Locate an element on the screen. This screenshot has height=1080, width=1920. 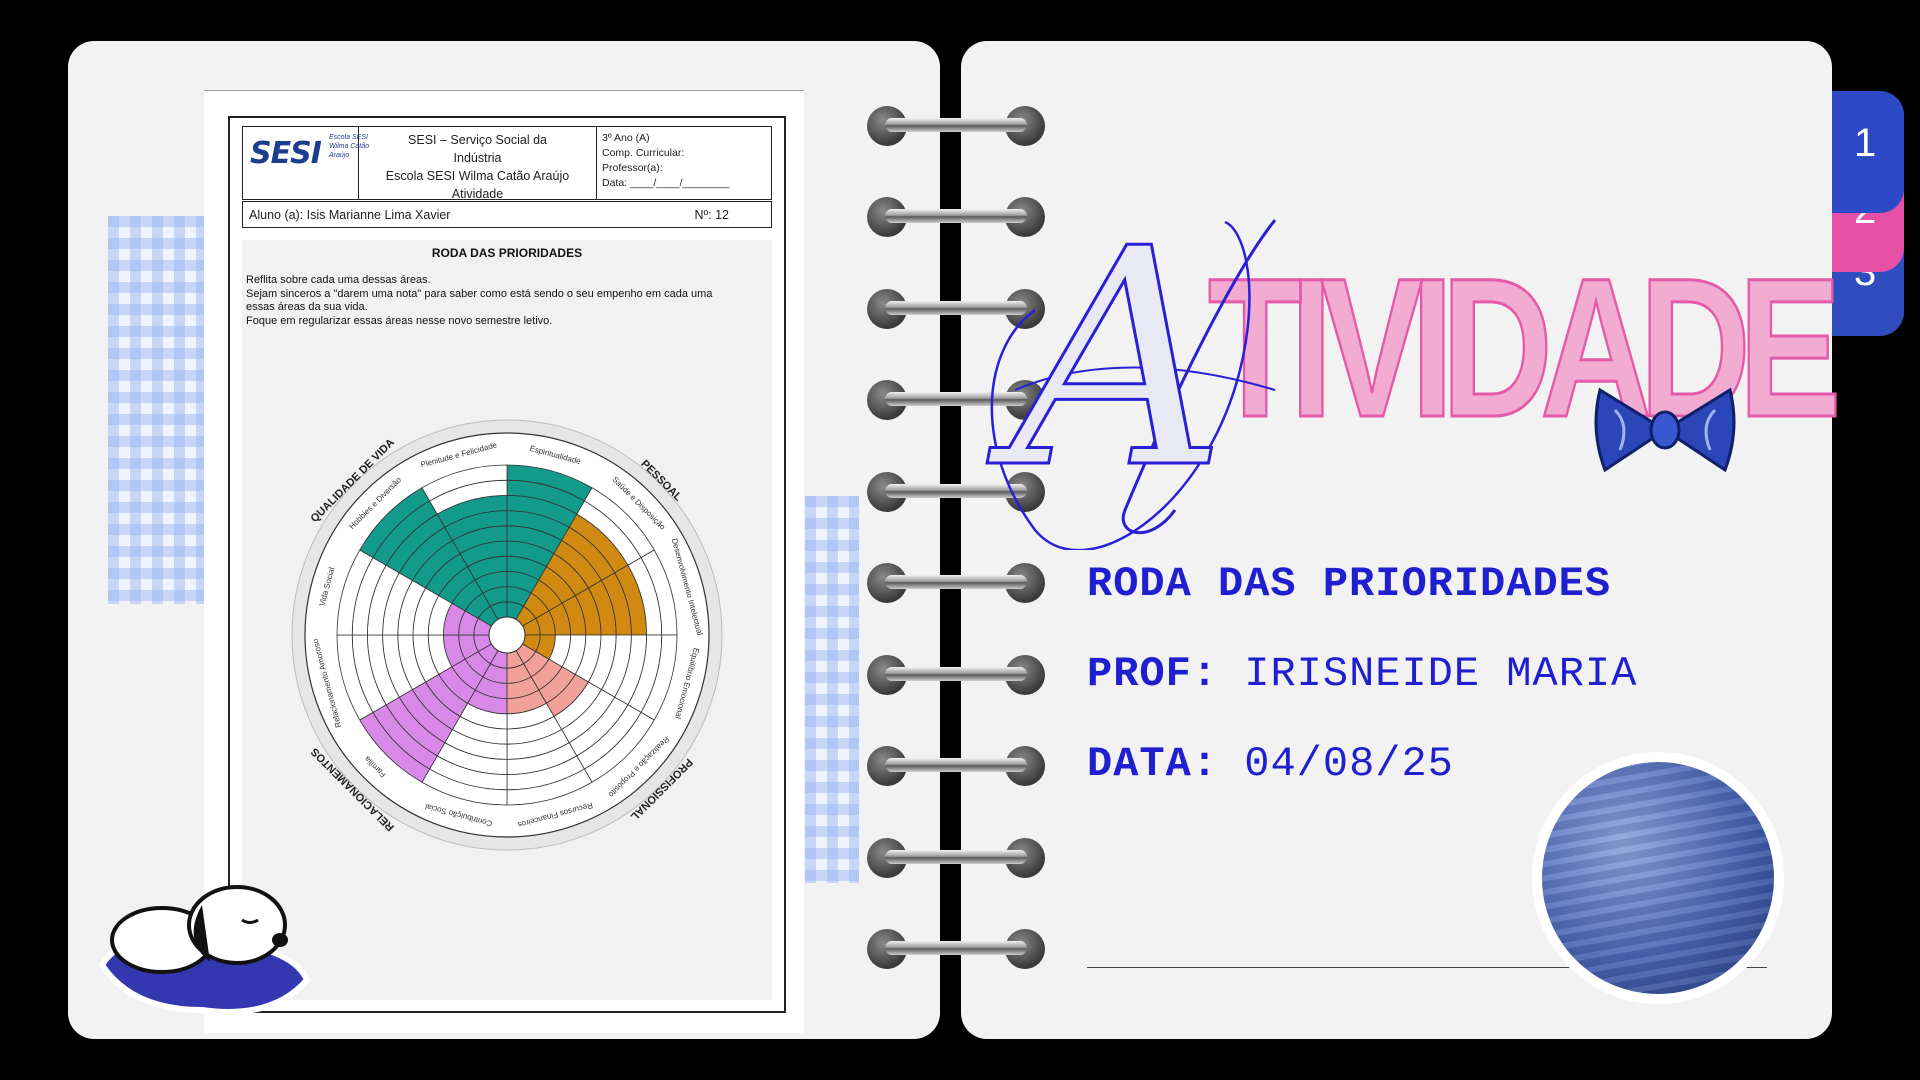
school-line: SESI – Serviço Social da is located at coordinates (477, 140).